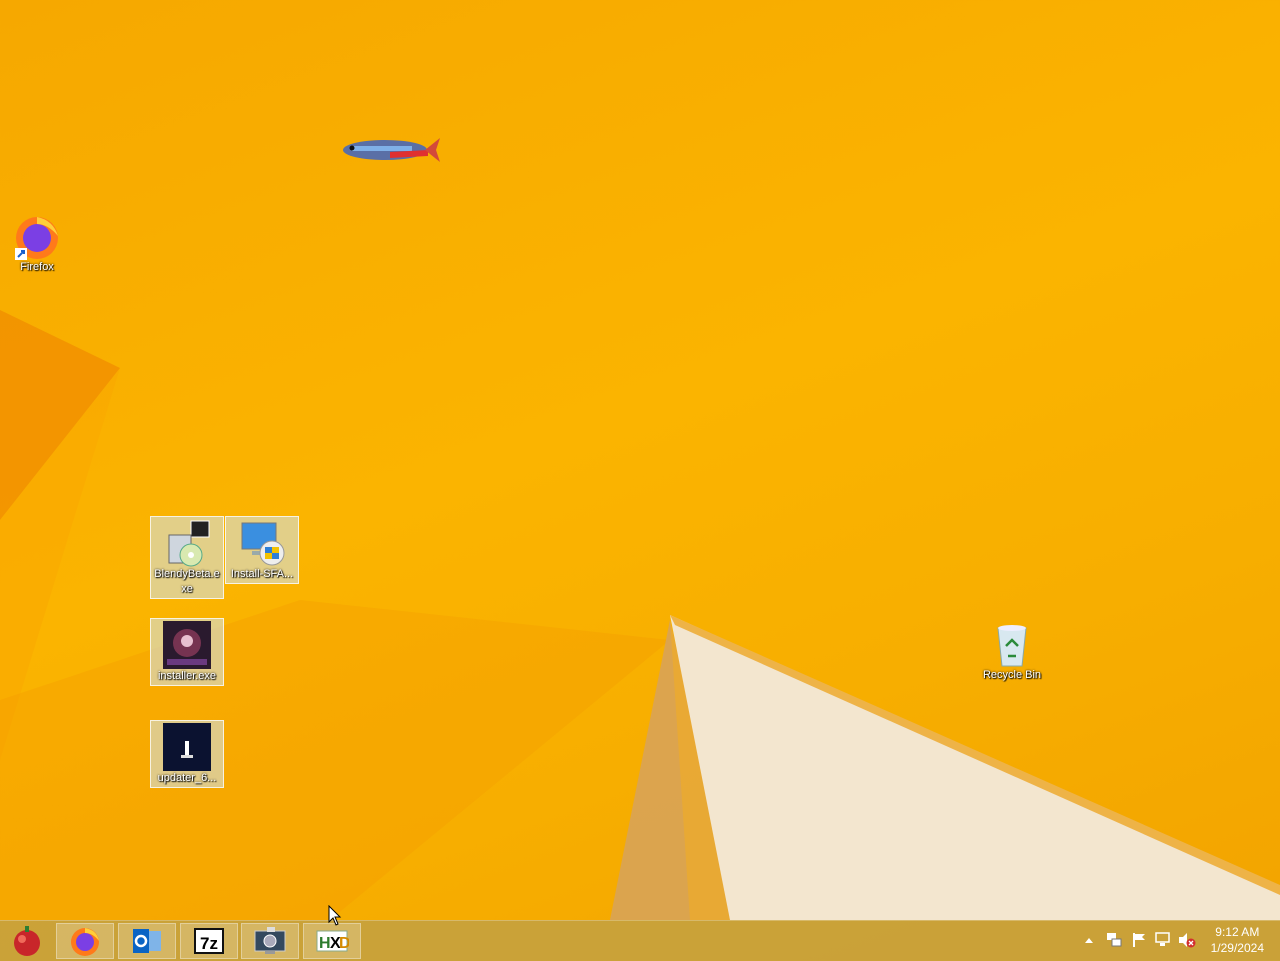 The width and height of the screenshot is (1280, 961). I want to click on 7zip-icon: 7z, so click(209, 941).